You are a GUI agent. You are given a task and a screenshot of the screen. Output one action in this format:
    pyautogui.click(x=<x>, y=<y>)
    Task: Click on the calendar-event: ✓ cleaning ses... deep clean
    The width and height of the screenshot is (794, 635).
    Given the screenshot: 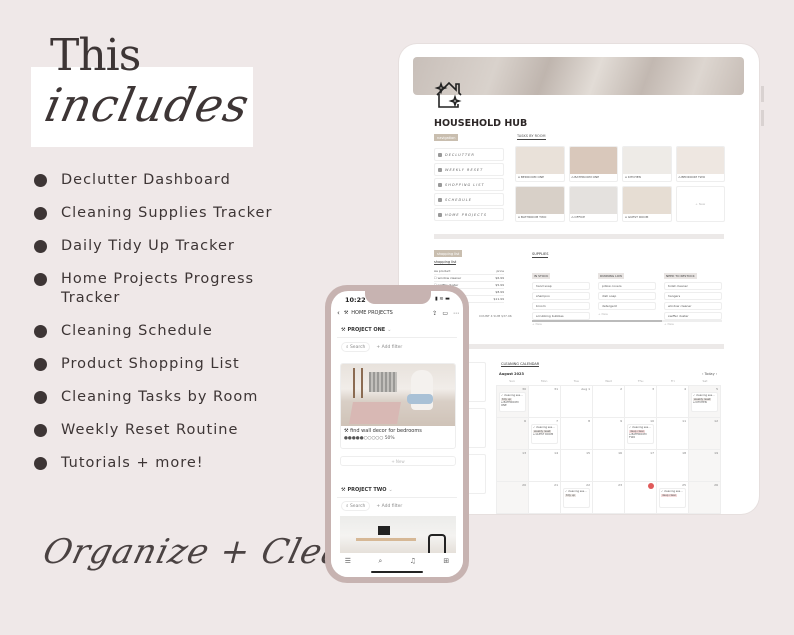 What is the action you would take?
    pyautogui.click(x=672, y=498)
    